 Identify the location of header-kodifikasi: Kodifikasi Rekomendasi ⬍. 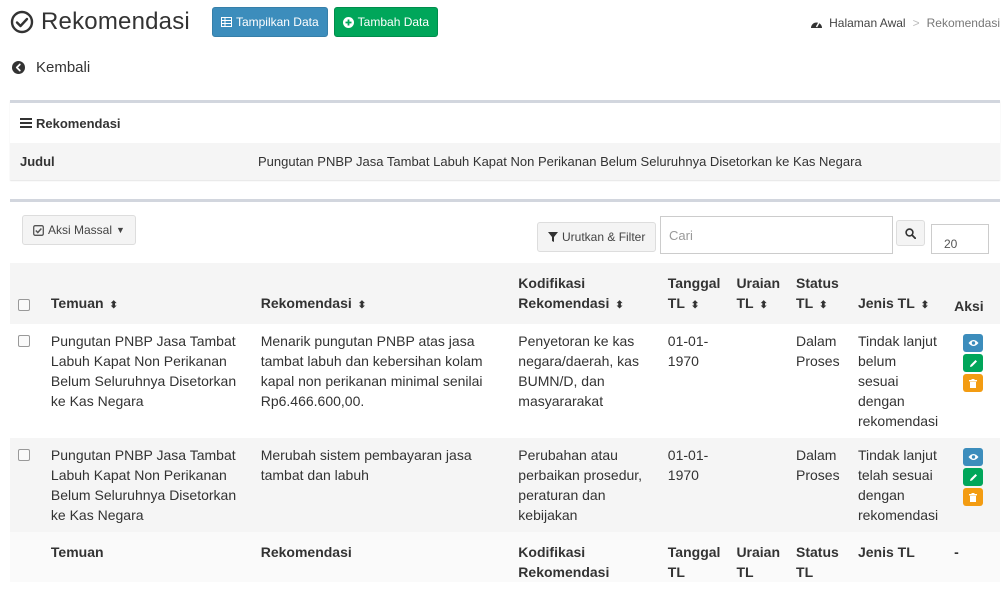
(585, 293).